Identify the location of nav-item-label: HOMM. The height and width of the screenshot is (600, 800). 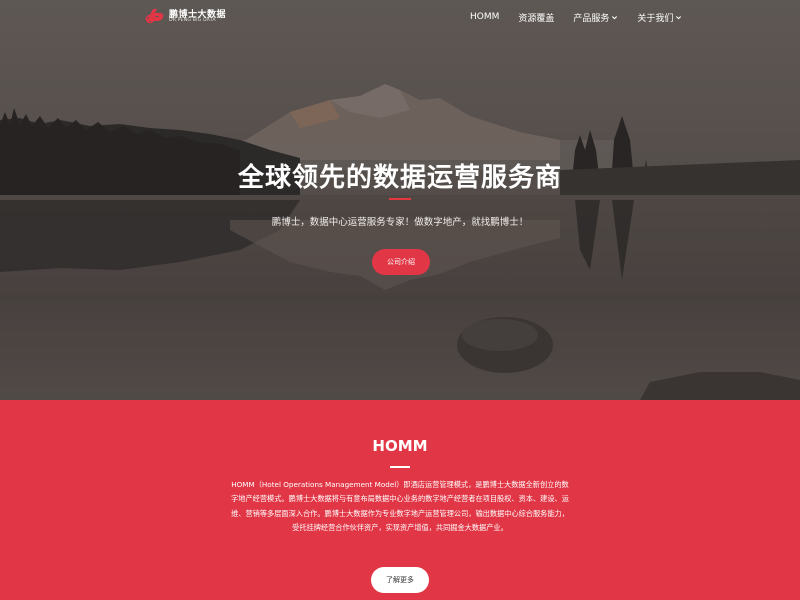
(485, 17).